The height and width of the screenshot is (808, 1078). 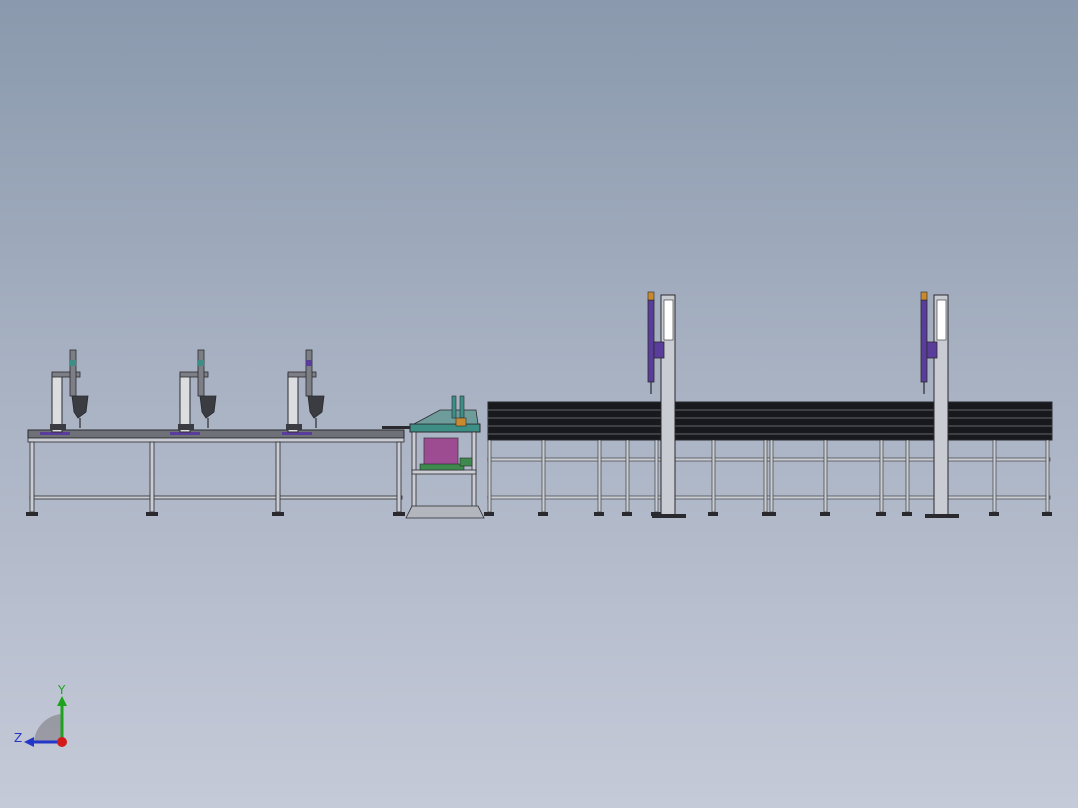 What do you see at coordinates (461, 422) in the screenshot?
I see `transfer-orange-block` at bounding box center [461, 422].